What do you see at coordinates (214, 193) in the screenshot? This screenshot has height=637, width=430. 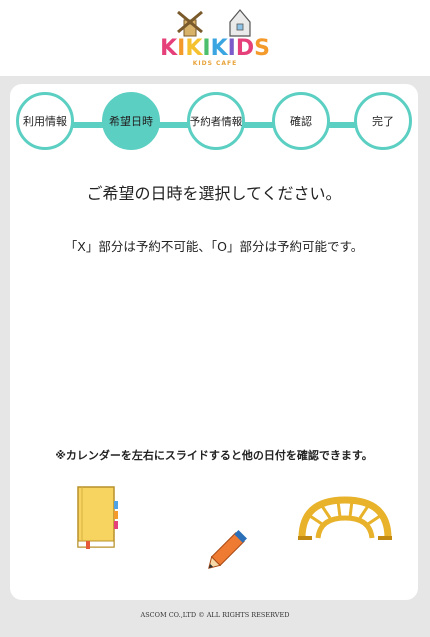 I see `page-title: ご希望の日時を選択してください。` at bounding box center [214, 193].